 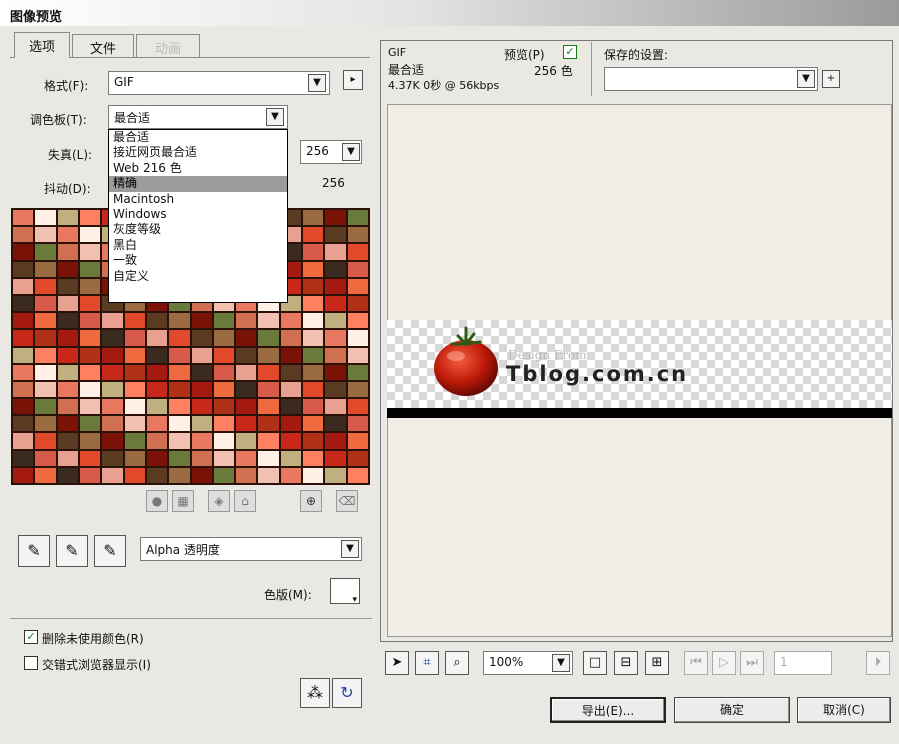 What do you see at coordinates (103, 46) in the screenshot?
I see `tab-file: 文件` at bounding box center [103, 46].